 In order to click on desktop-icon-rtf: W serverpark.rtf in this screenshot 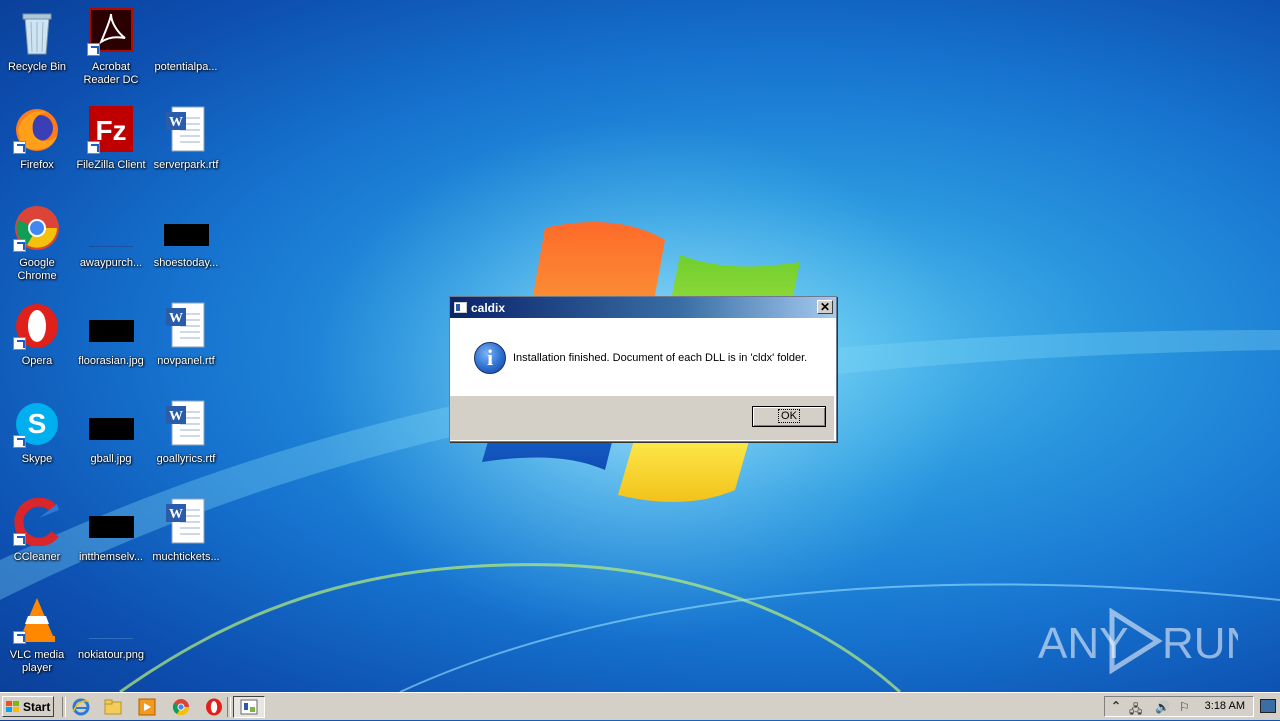, I will do `click(186, 139)`.